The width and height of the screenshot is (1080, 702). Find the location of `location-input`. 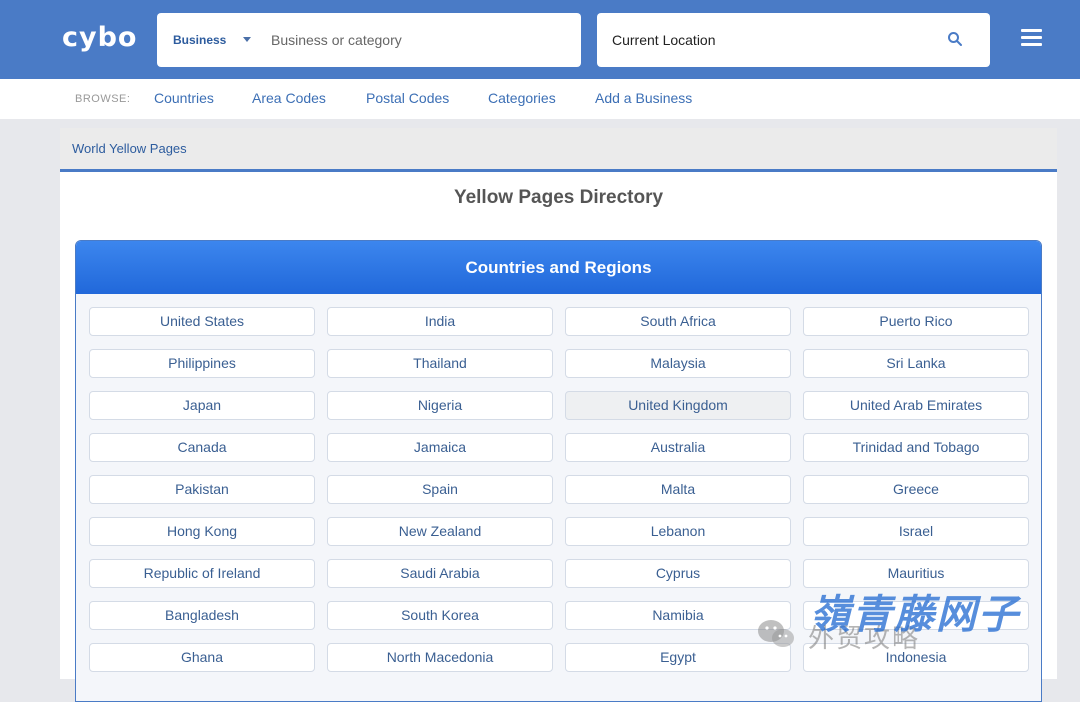

location-input is located at coordinates (772, 40).